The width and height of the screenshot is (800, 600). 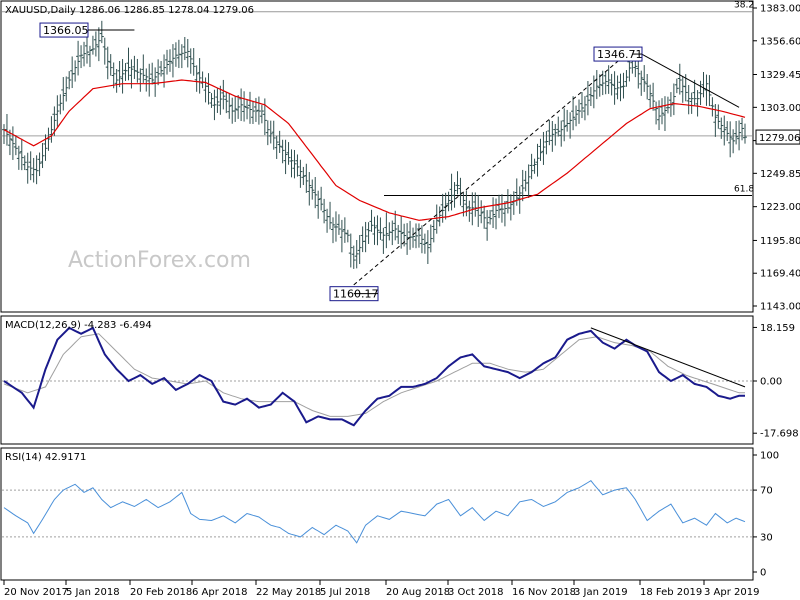 I want to click on fib-level-label: 38.2, so click(x=744, y=6).